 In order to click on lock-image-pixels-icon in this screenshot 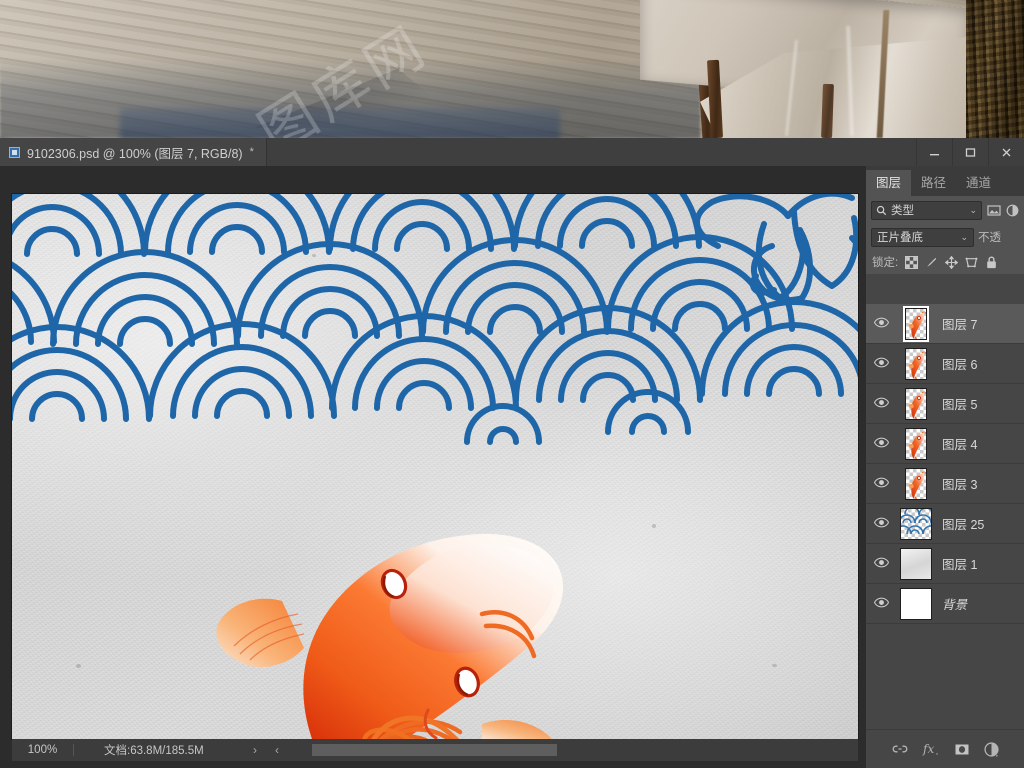, I will do `click(931, 262)`.